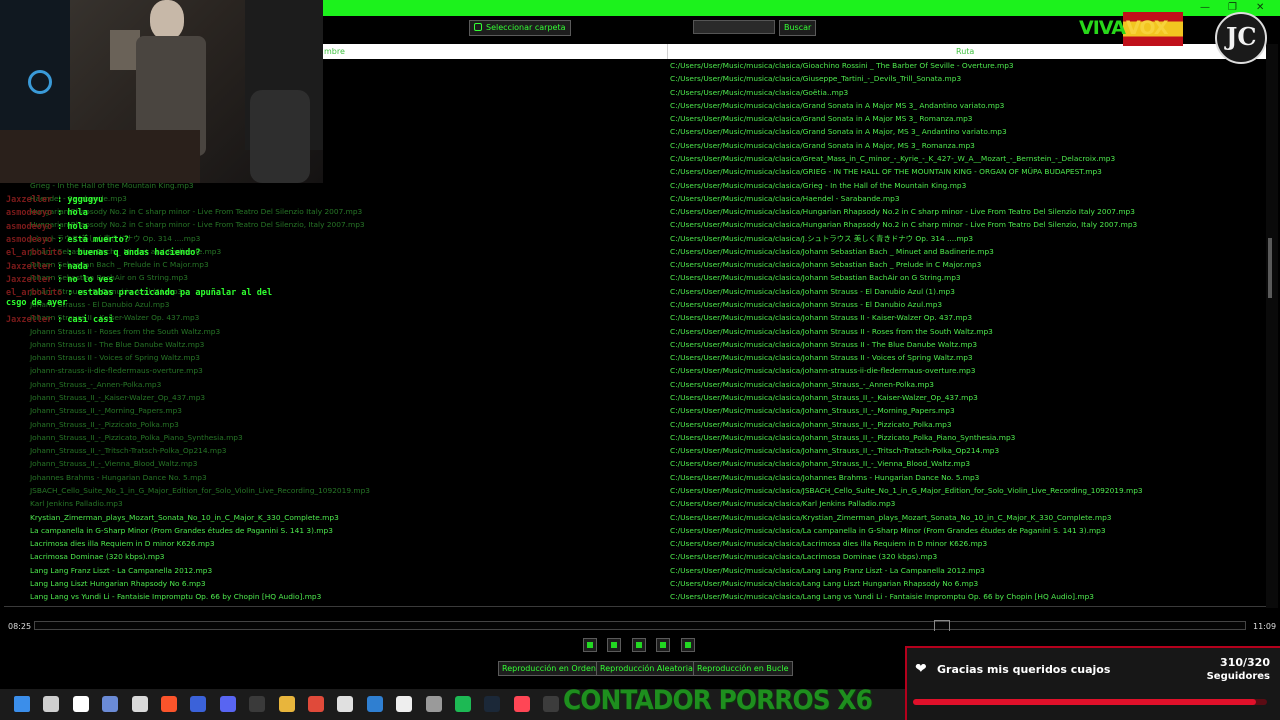 This screenshot has width=1280, height=720. Describe the element at coordinates (942, 625) in the screenshot. I see `progress-handle` at that location.